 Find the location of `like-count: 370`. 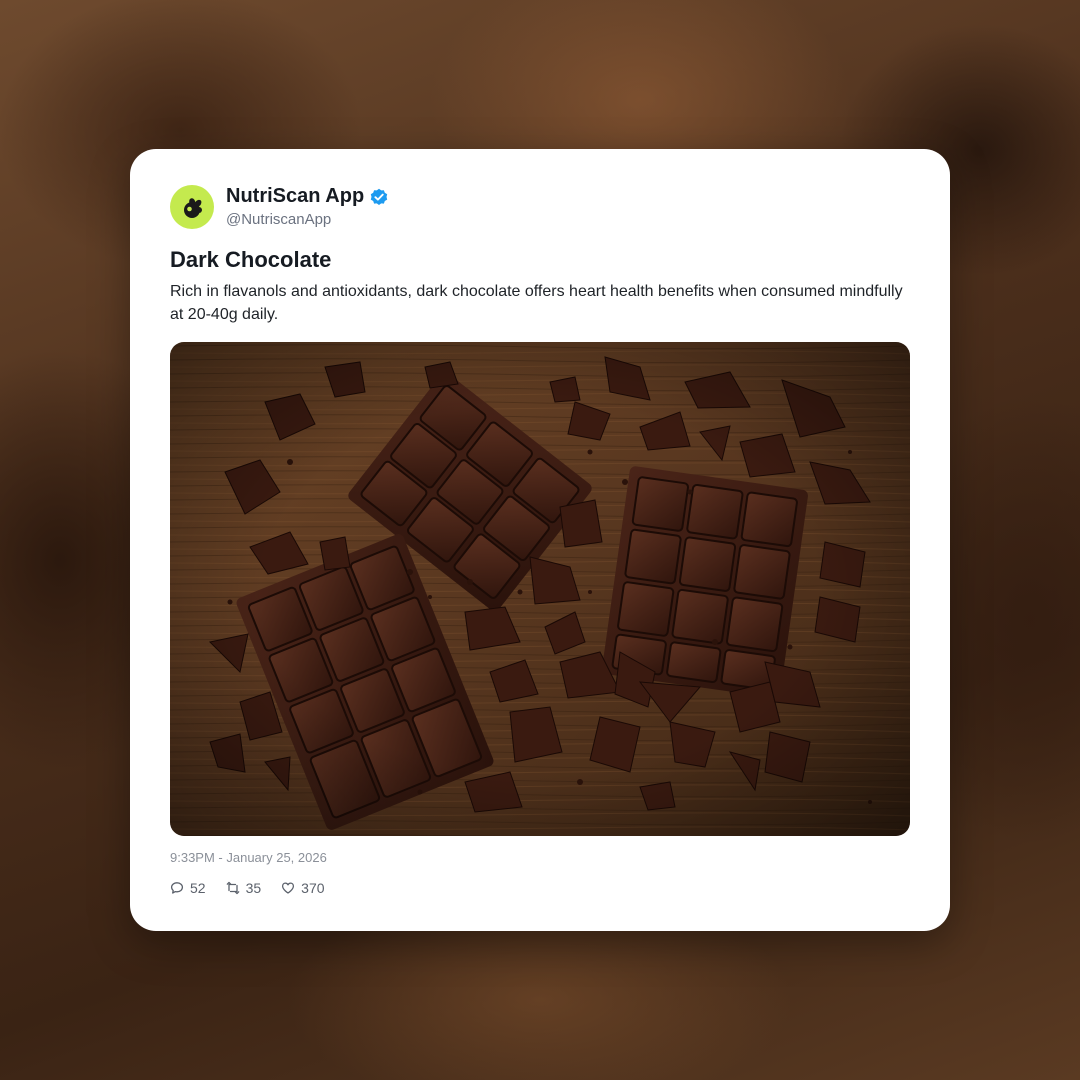

like-count: 370 is located at coordinates (313, 888).